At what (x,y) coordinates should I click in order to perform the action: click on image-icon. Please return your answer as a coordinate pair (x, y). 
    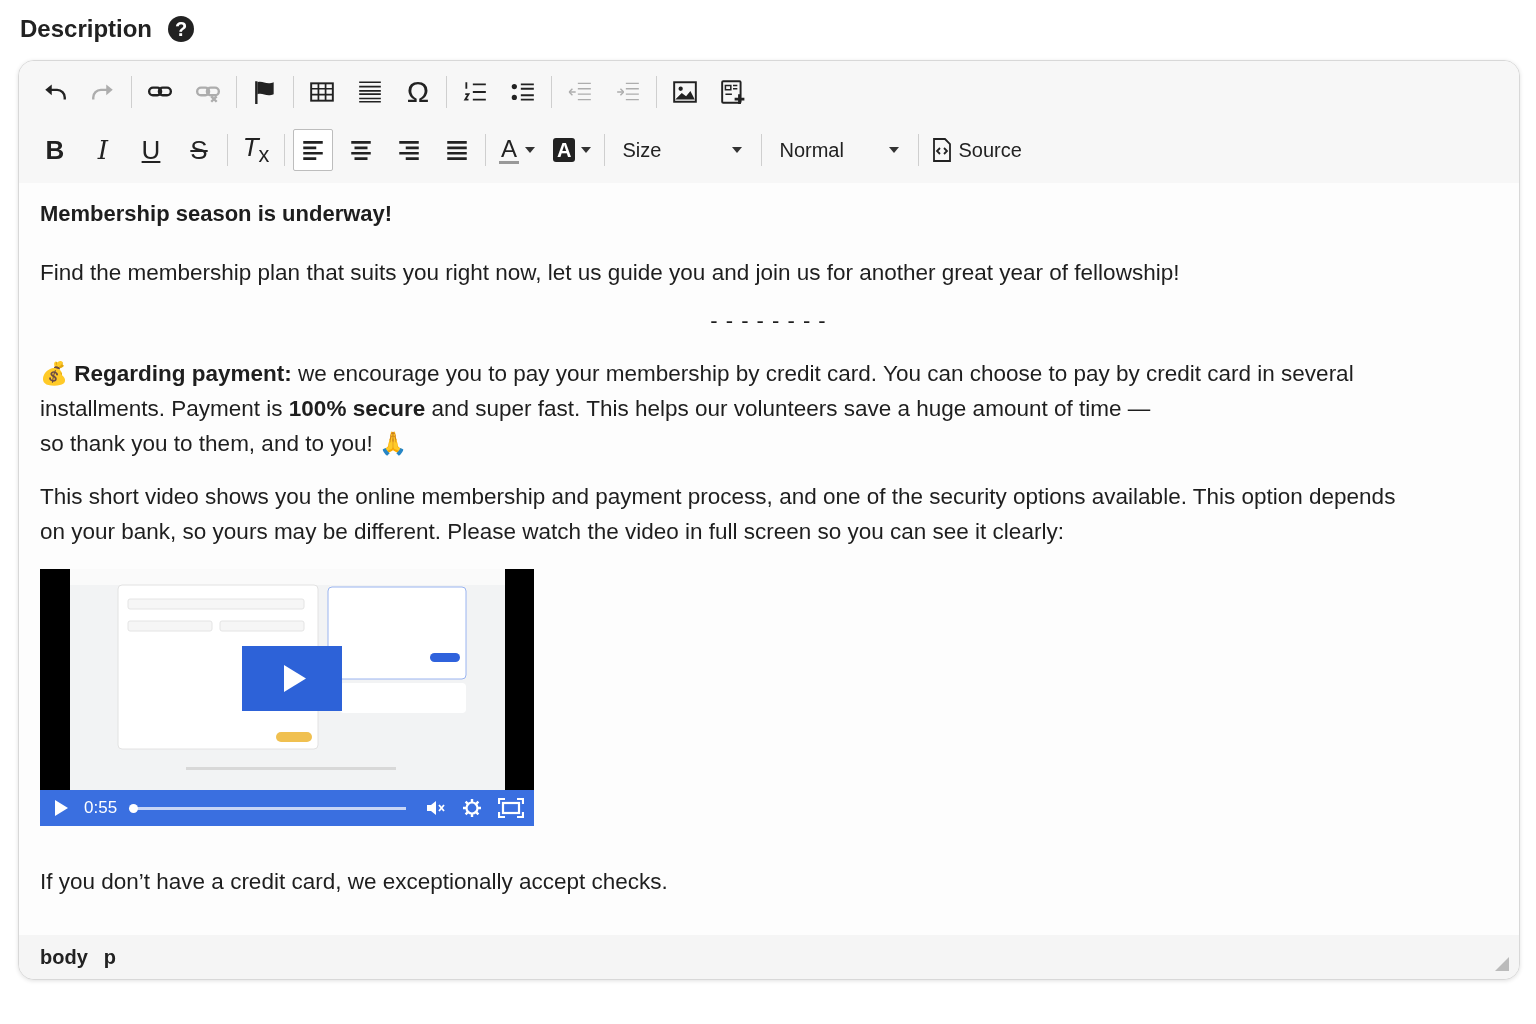
    Looking at the image, I should click on (685, 92).